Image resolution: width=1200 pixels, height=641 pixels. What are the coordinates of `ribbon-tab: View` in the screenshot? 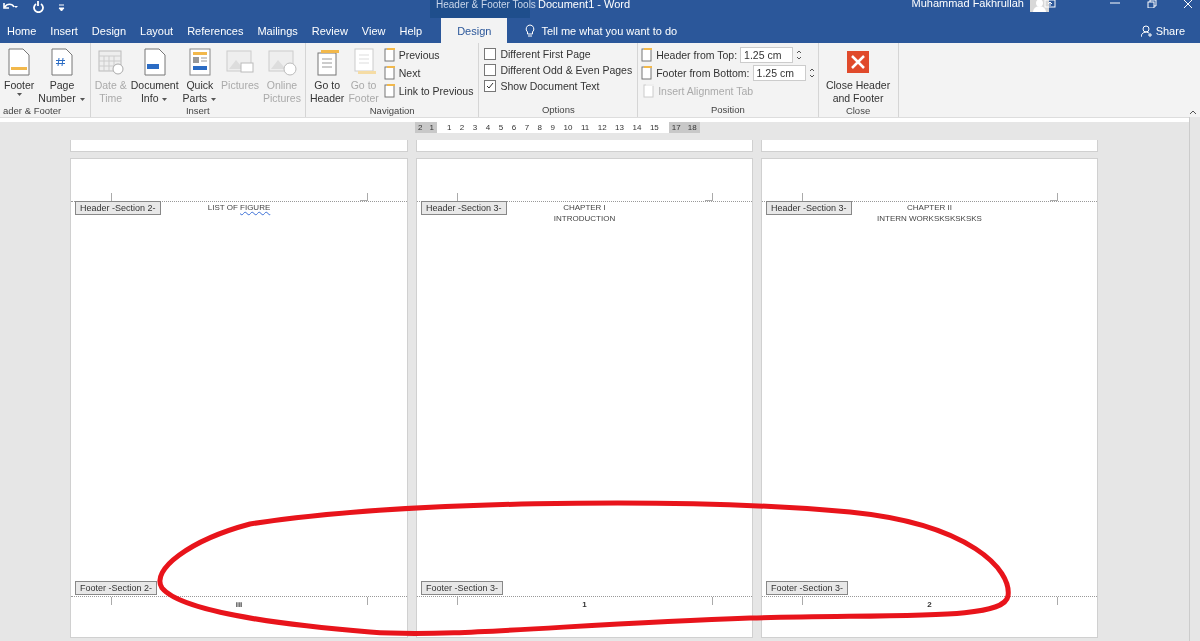 It's located at (373, 30).